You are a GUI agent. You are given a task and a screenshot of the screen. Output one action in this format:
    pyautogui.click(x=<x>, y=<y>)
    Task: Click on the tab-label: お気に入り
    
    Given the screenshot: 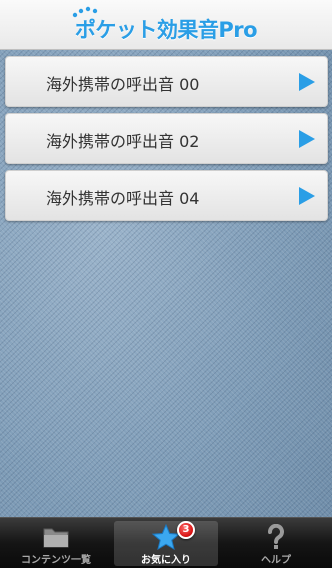 What is the action you would take?
    pyautogui.click(x=166, y=560)
    